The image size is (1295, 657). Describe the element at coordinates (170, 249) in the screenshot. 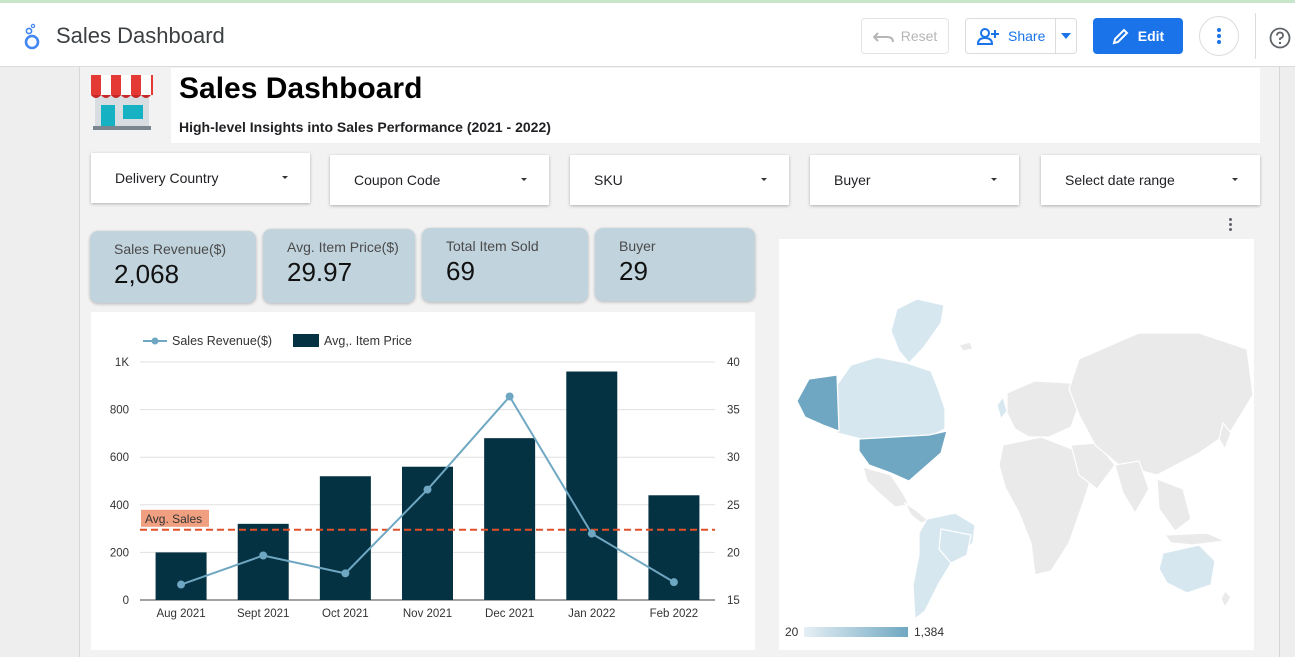

I see `kpi-label: Sales Revenue($)` at that location.